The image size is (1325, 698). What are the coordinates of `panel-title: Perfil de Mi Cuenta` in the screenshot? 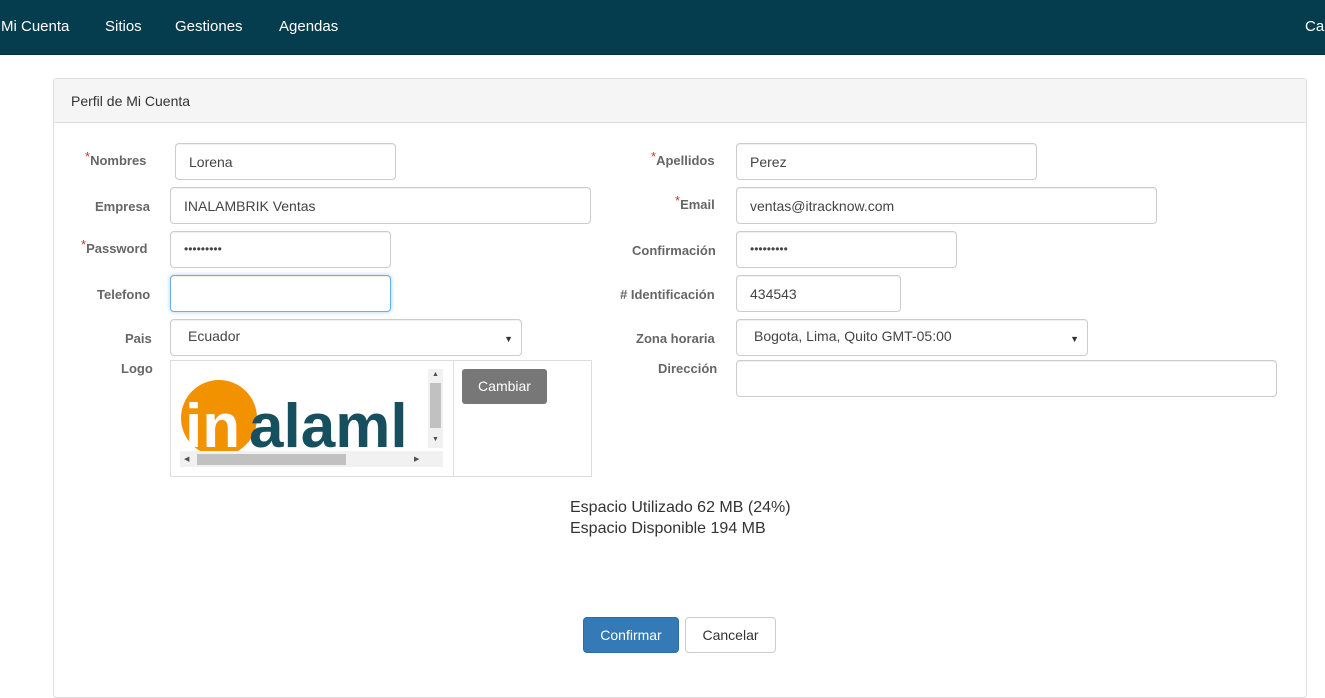 It's located at (680, 101).